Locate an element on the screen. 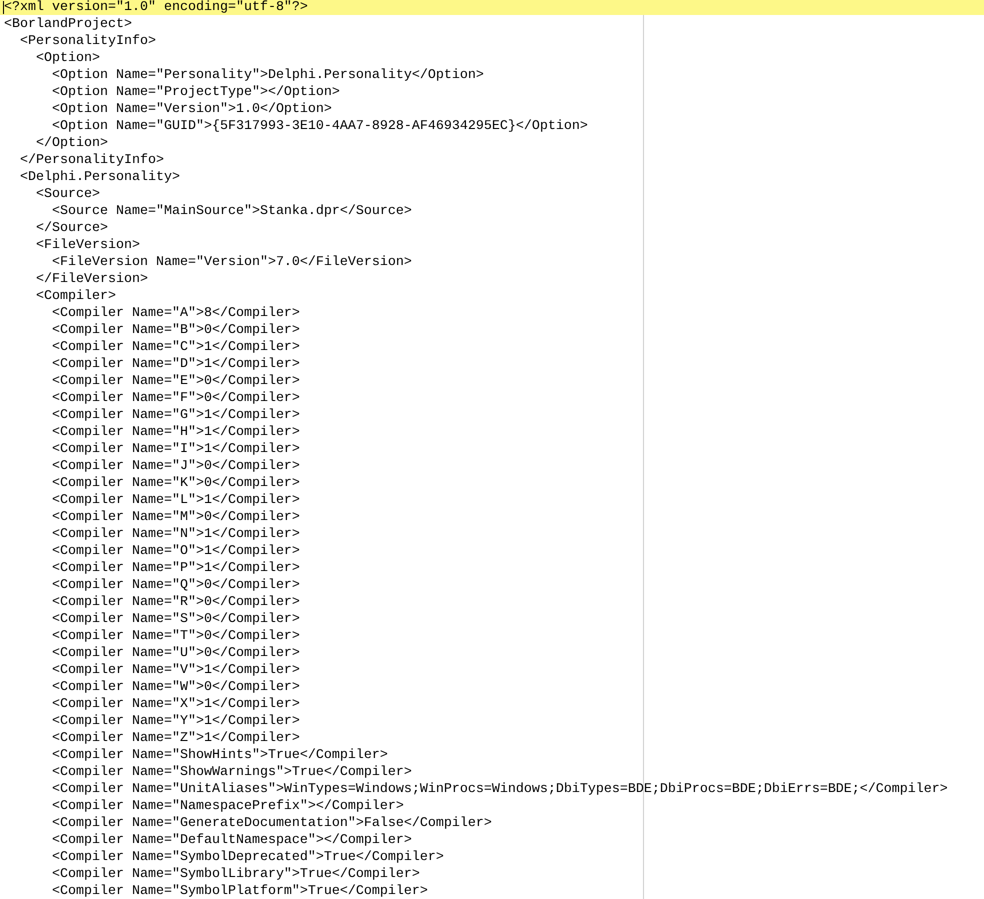 The height and width of the screenshot is (899, 984). code-line: <Compiler Name="N">1</Compiler> is located at coordinates (175, 534).